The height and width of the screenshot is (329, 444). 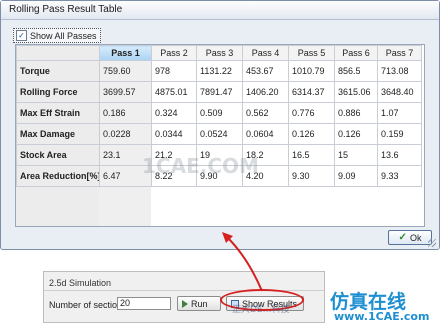 I want to click on watermark-url: www.1CAE.com, so click(x=382, y=316).